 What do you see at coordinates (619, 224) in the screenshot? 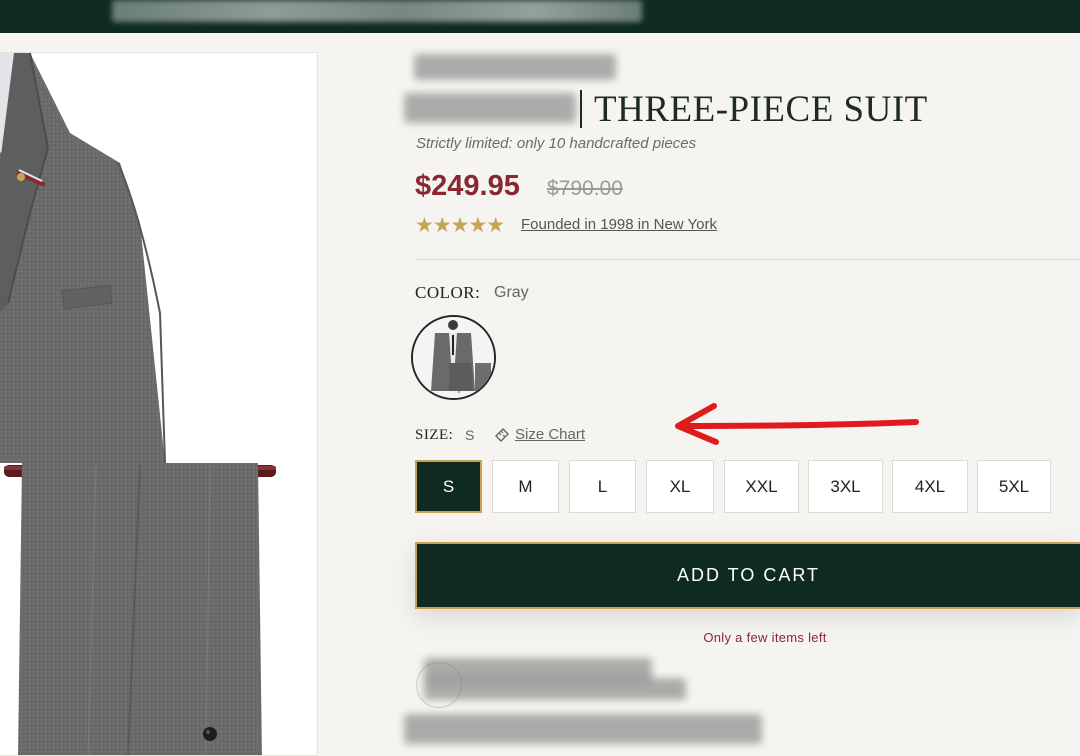
I see `founded-link: Founded in 1998 in New York` at bounding box center [619, 224].